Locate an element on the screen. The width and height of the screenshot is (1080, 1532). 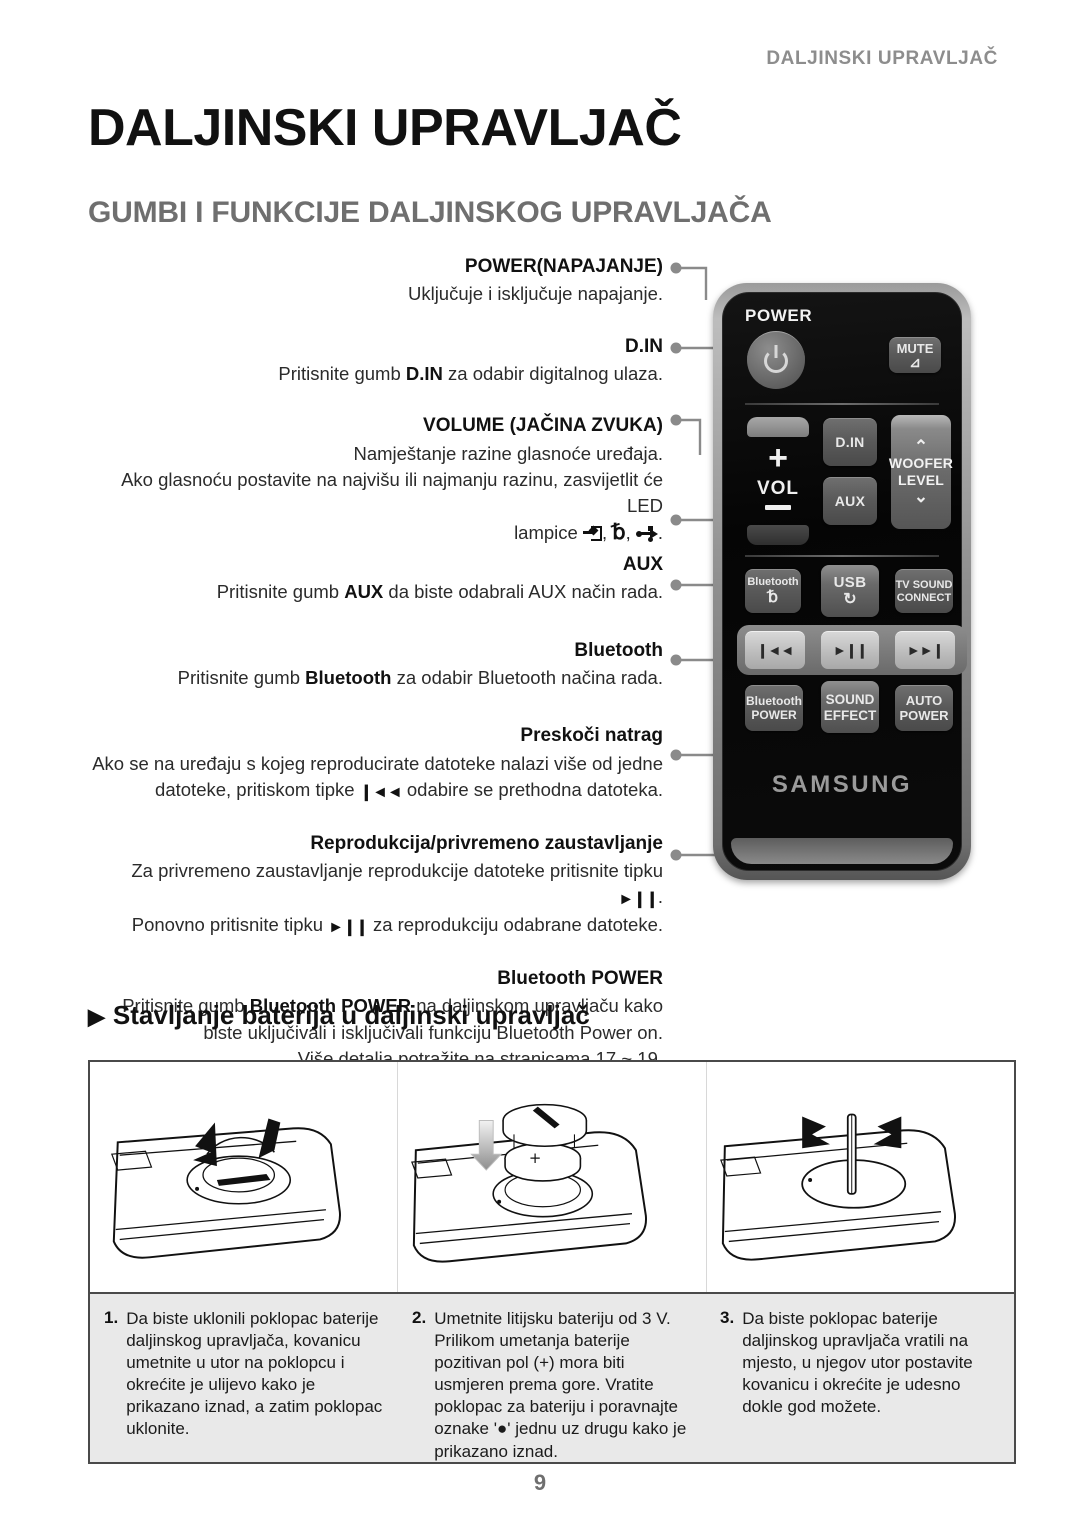
volume-label: VOL is located at coordinates (778, 488).